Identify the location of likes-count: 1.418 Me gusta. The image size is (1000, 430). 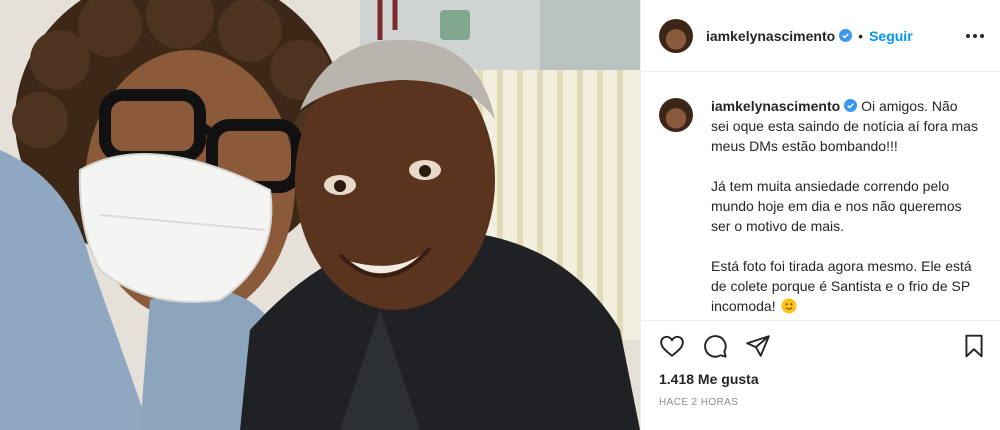
(709, 379).